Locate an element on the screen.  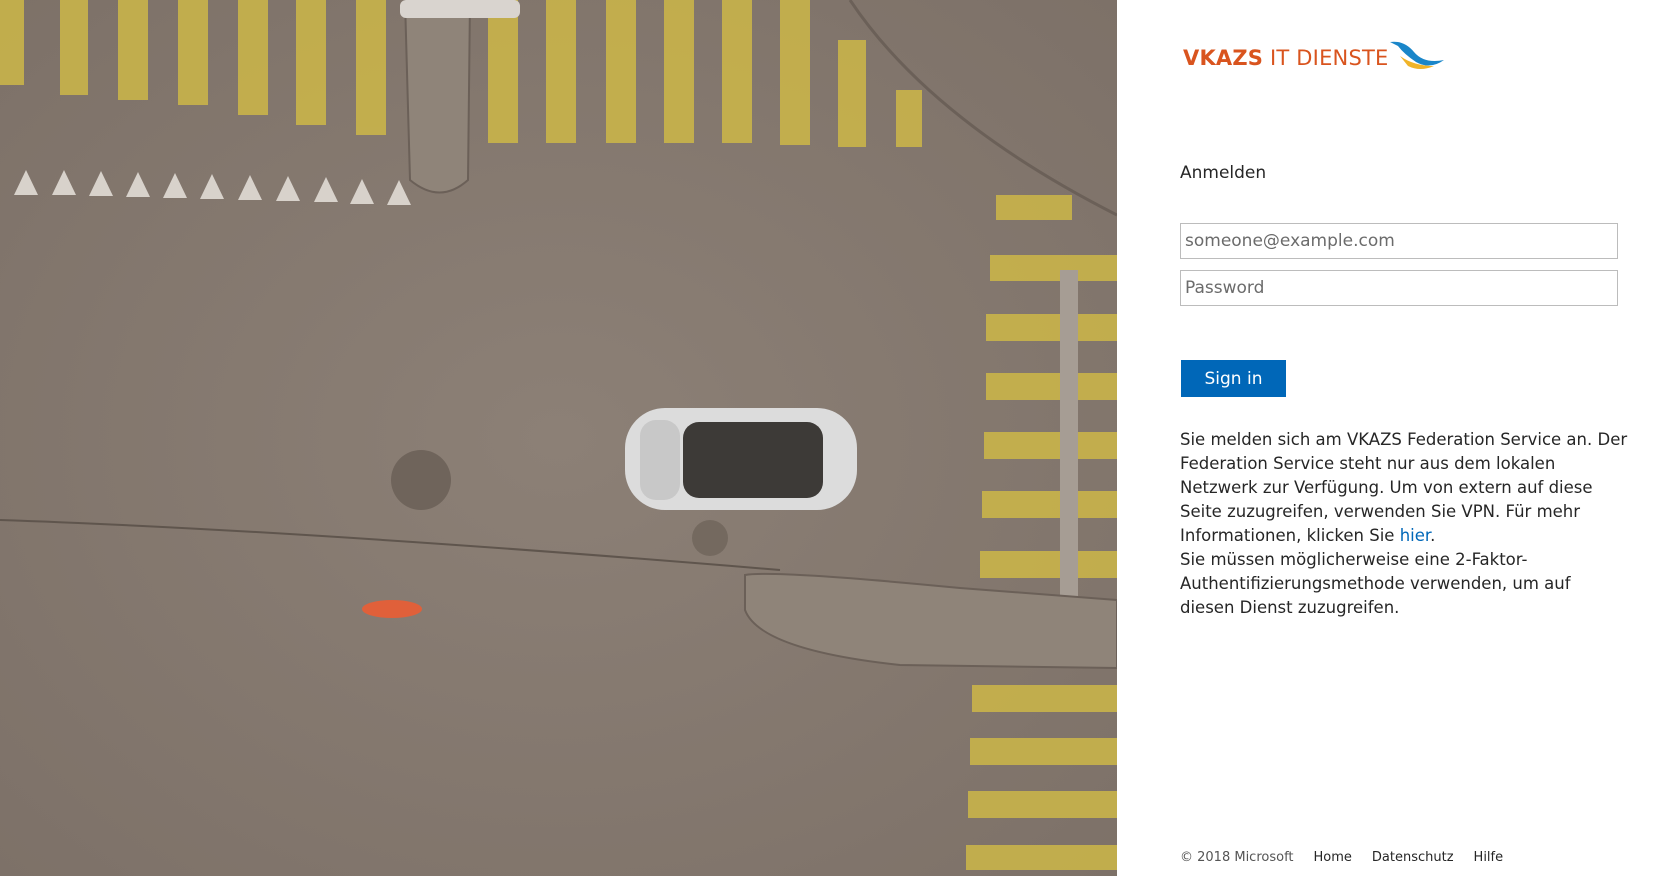
copyright-text: © 2018 Microsoft is located at coordinates (1237, 857).